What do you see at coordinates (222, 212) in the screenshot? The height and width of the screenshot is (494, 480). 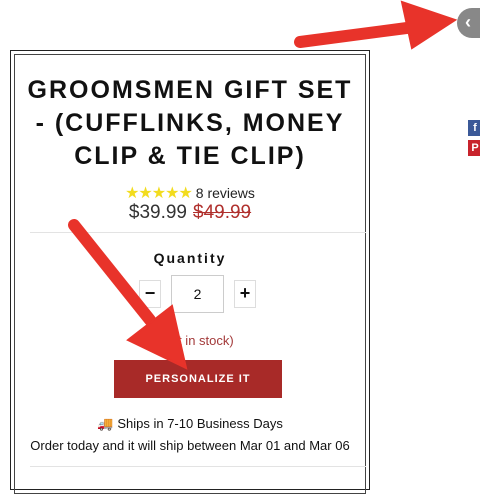 I see `original-price: $49.99` at bounding box center [222, 212].